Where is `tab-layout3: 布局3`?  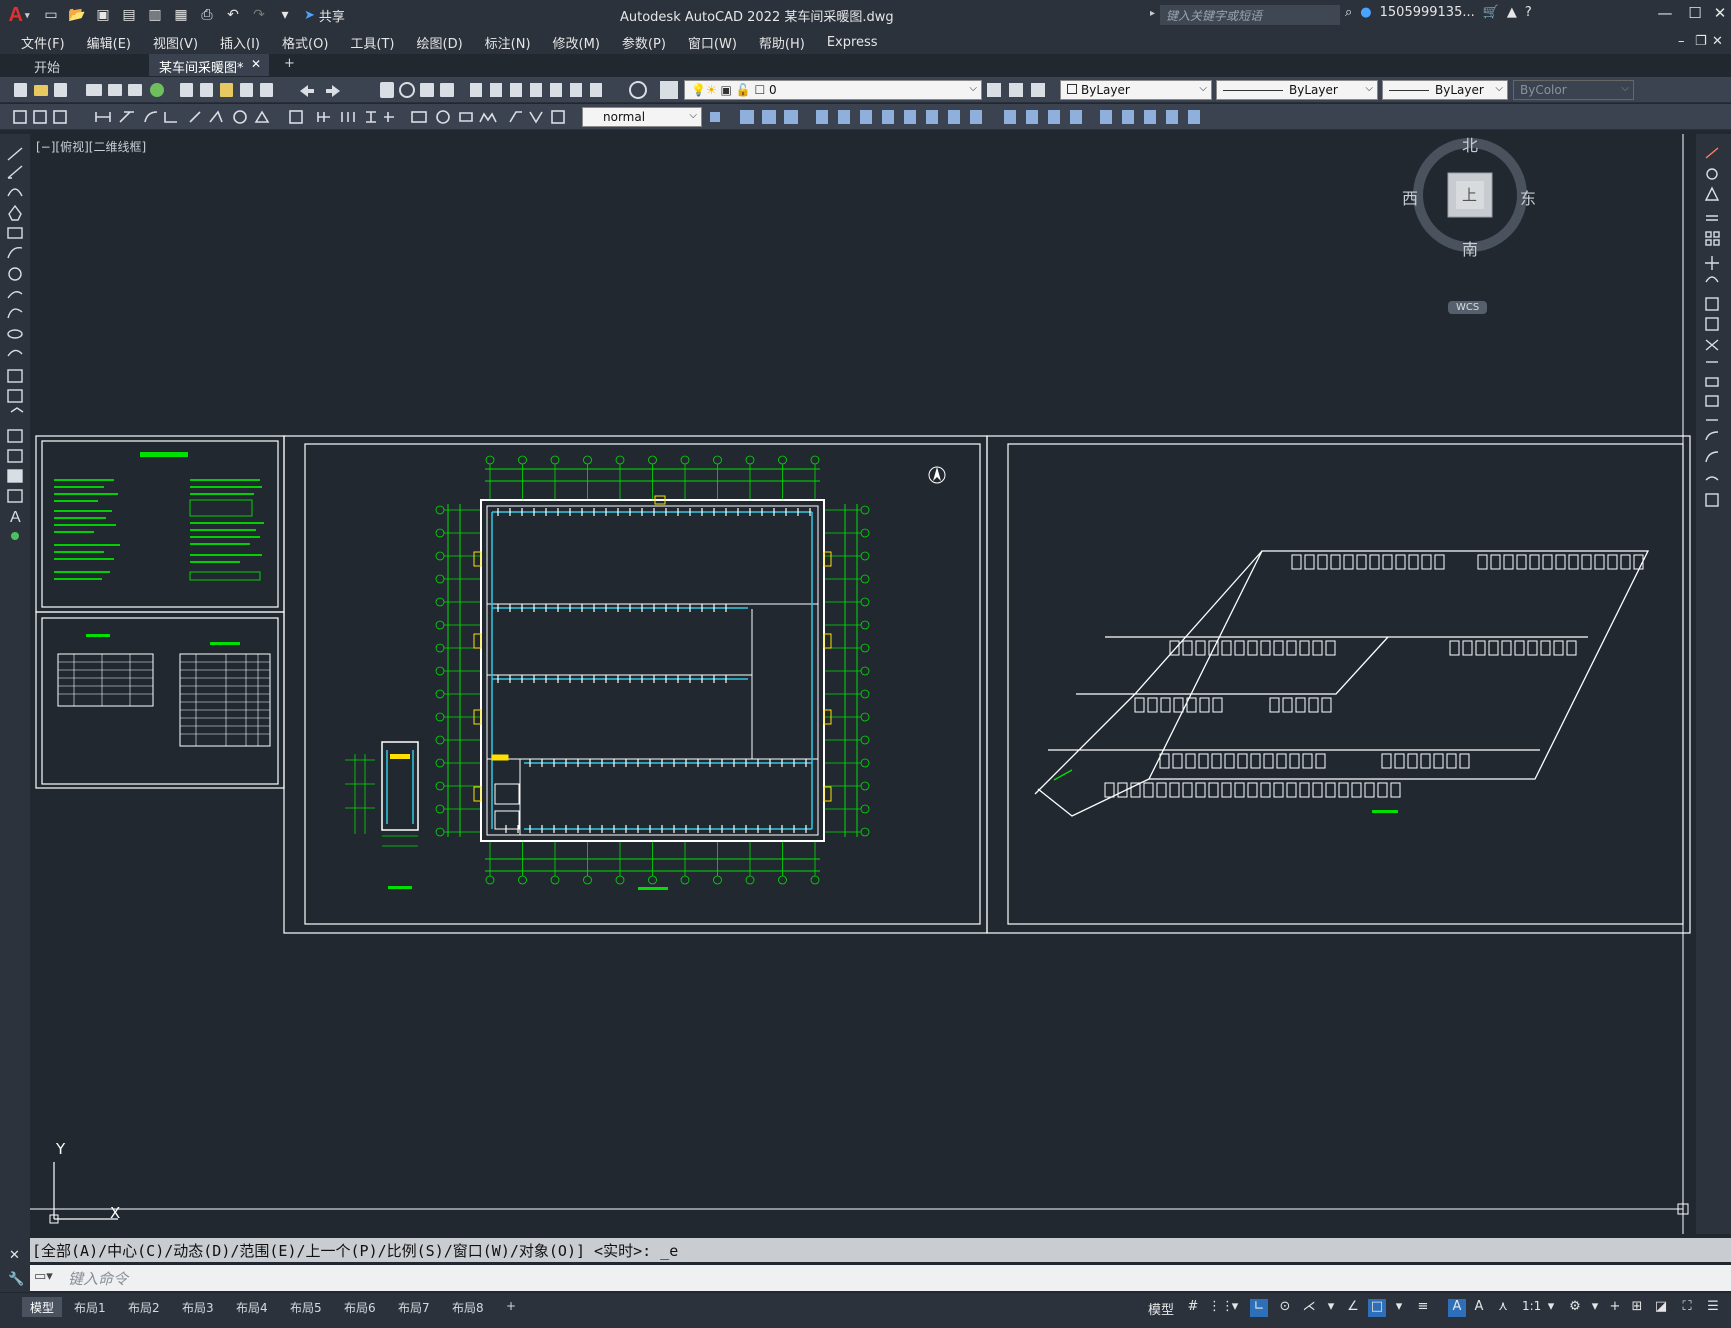 tab-layout3: 布局3 is located at coordinates (198, 1307).